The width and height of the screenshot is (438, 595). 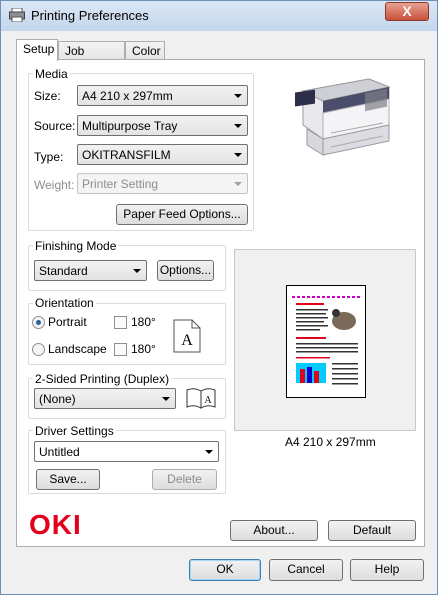 I want to click on portrait-label: Portrait, so click(x=67, y=322).